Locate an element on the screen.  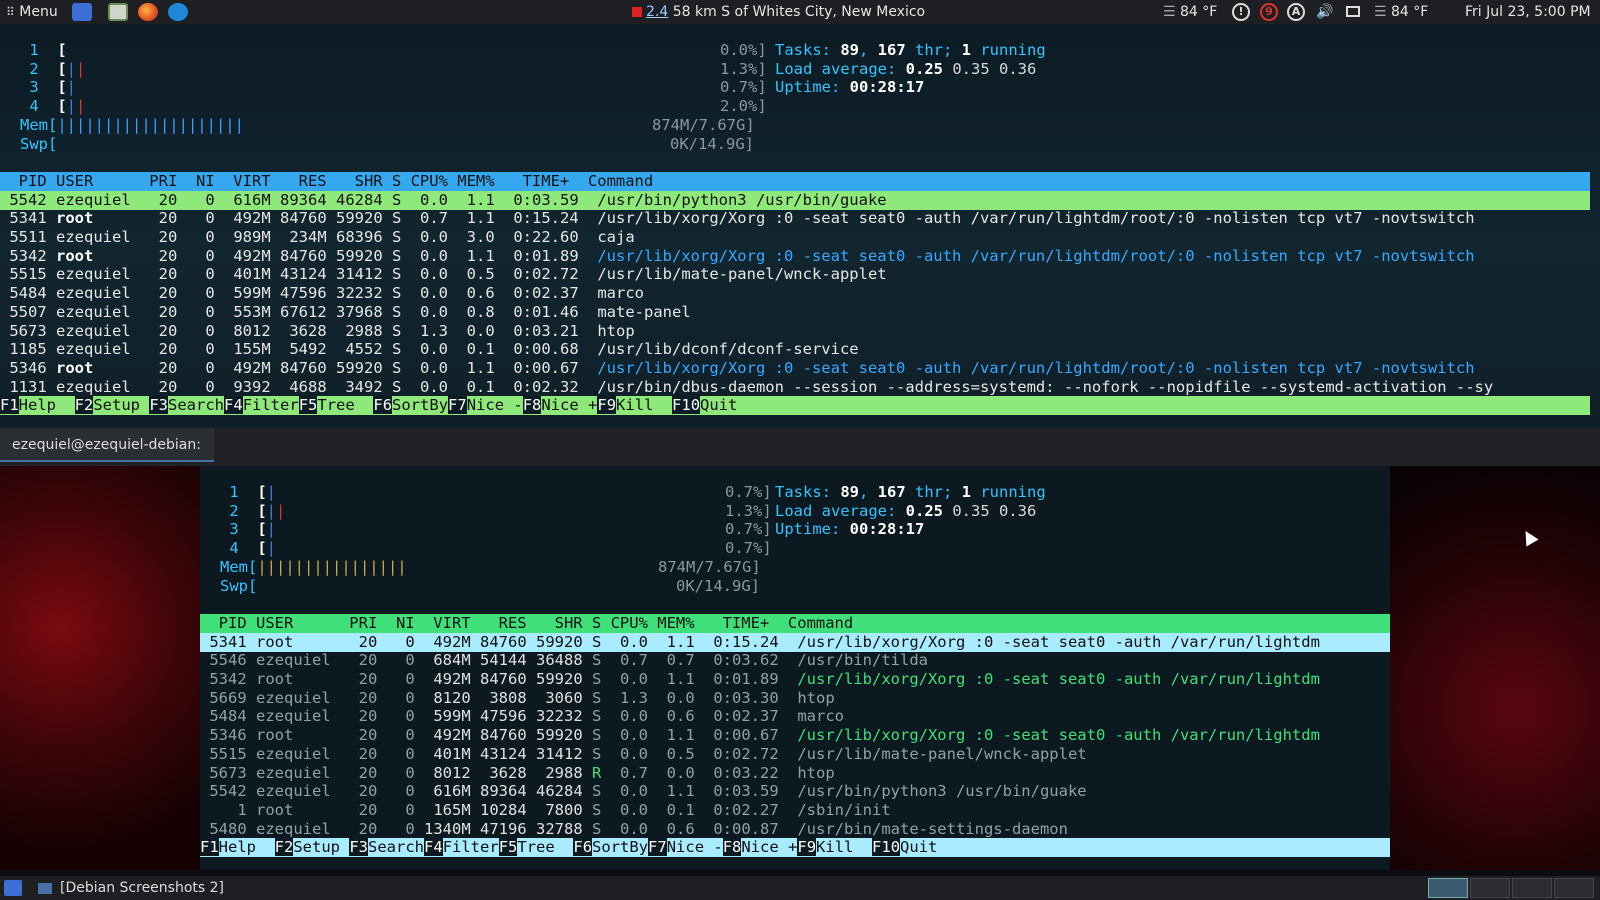
cell-virt: 155M is located at coordinates (242, 349).